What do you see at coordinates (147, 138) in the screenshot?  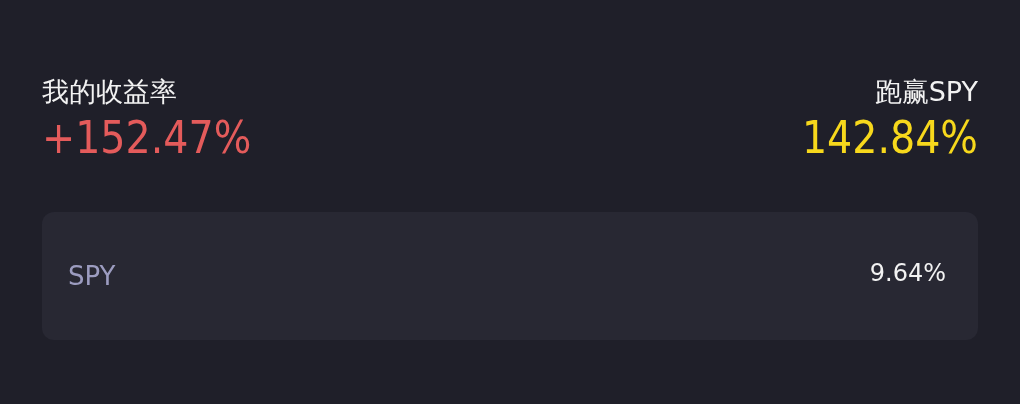 I see `return-value: +152.47%` at bounding box center [147, 138].